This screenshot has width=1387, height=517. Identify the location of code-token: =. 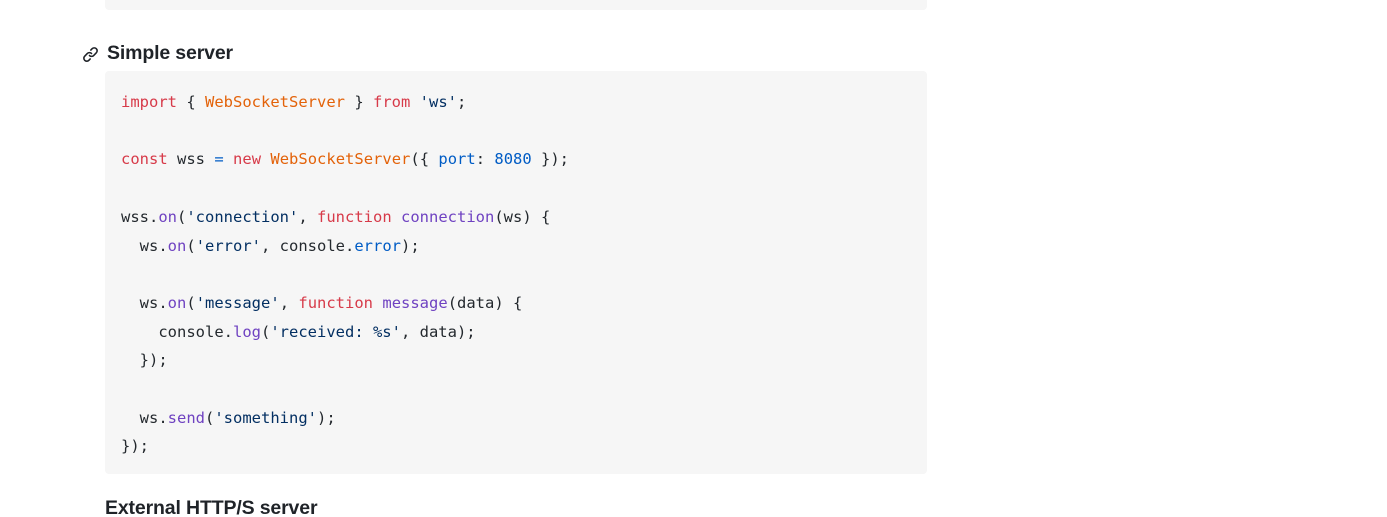
(219, 159).